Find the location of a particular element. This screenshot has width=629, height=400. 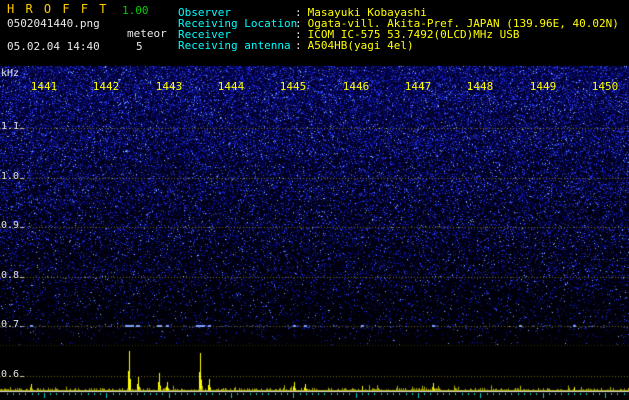

freq-tick-label: 1.1 is located at coordinates (10, 126).